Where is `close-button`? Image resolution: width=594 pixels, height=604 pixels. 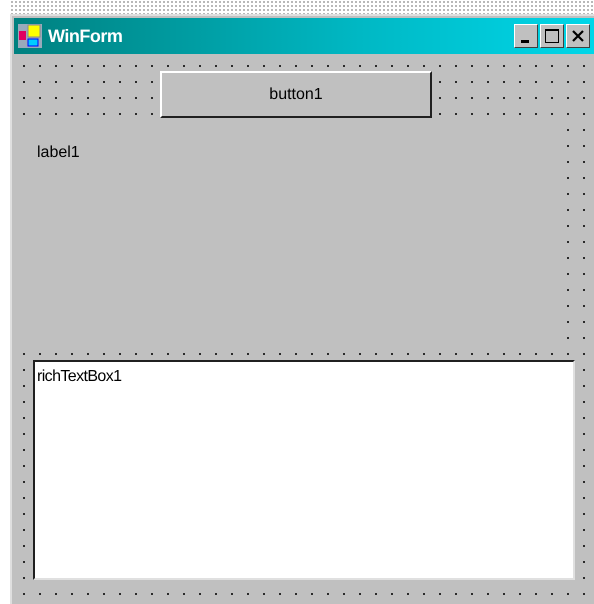 close-button is located at coordinates (578, 36).